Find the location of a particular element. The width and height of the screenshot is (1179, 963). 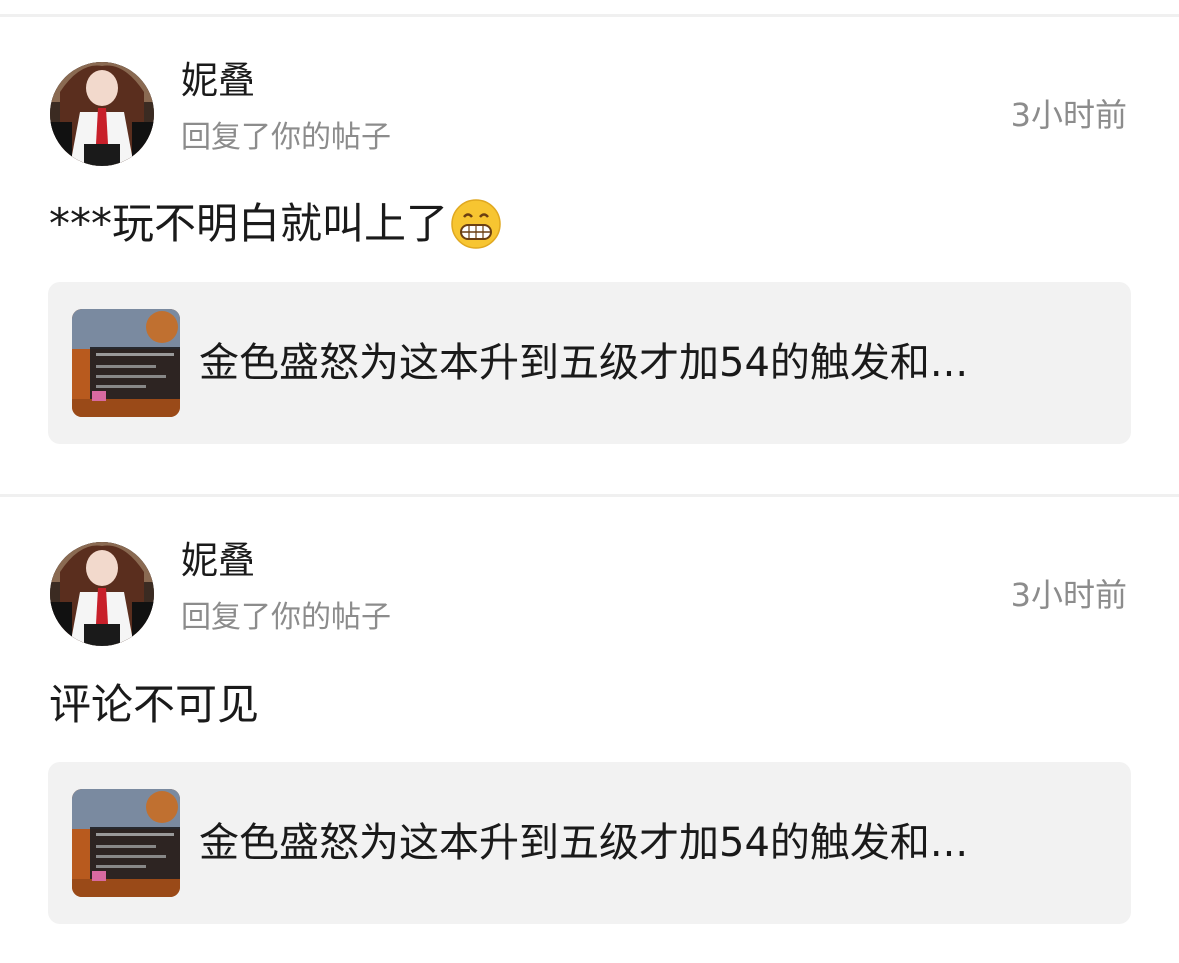

grinning-face-icon is located at coordinates (476, 224).